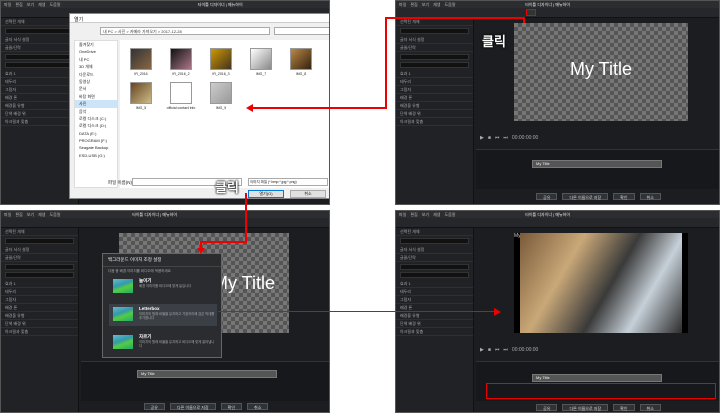 Image resolution: width=720 pixels, height=413 pixels. Describe the element at coordinates (96, 59) in the screenshot. I see `nav-item: 내 PC` at that location.